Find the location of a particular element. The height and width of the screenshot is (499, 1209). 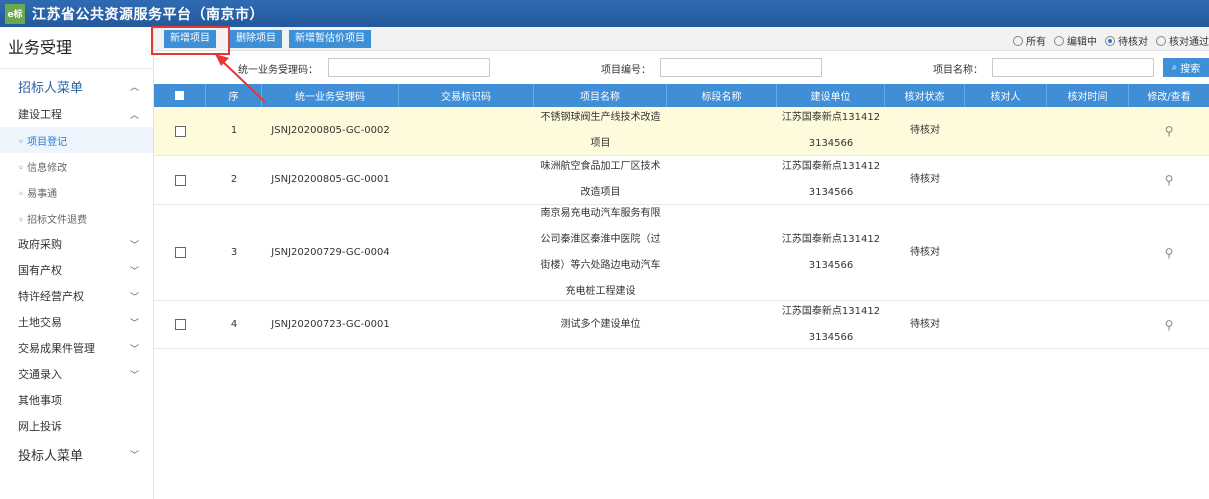

sidebar-item-gov-purchase: 政府采购 ﹀ is located at coordinates (76, 244).